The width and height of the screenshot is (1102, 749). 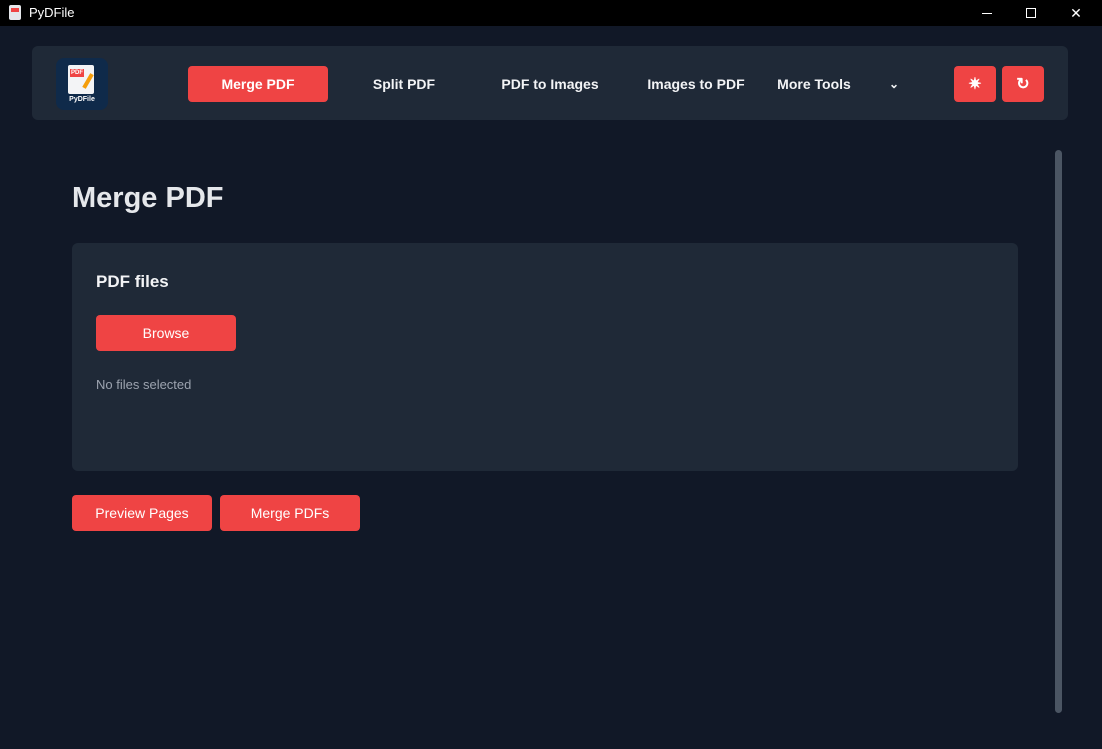 I want to click on minimize-icon, so click(x=987, y=13).